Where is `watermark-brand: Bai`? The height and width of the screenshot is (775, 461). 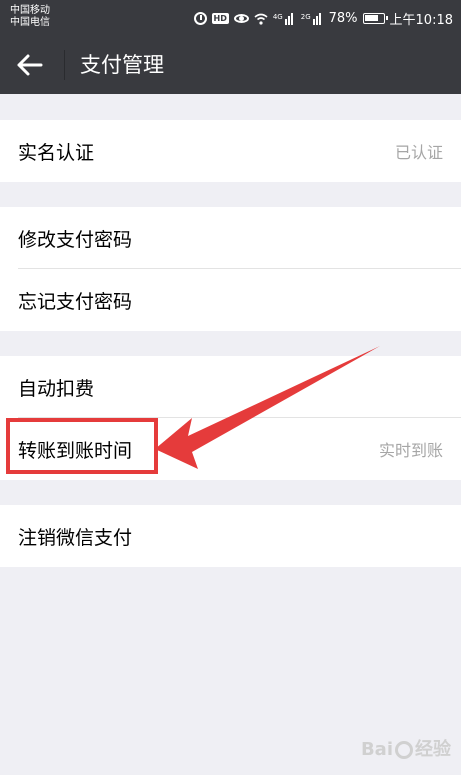 watermark-brand: Bai is located at coordinates (376, 749).